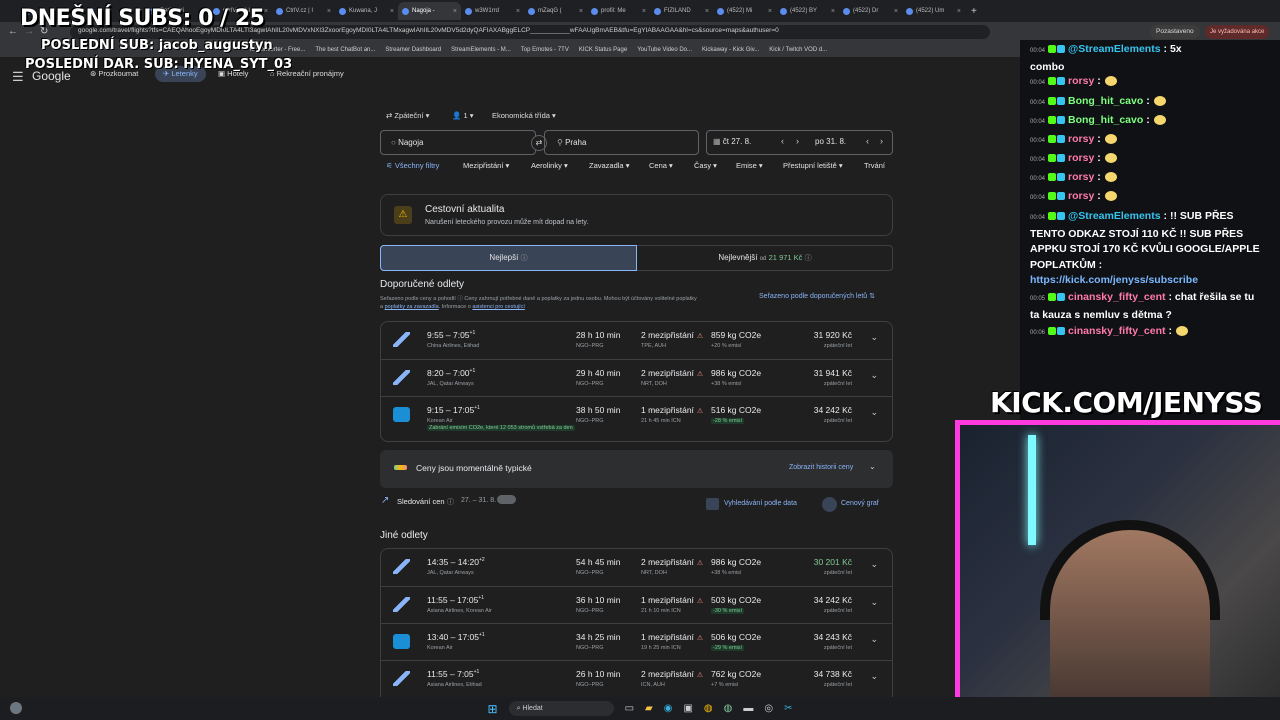 The height and width of the screenshot is (720, 1280). What do you see at coordinates (748, 708) in the screenshot?
I see `terminal-icon: ▬` at bounding box center [748, 708].